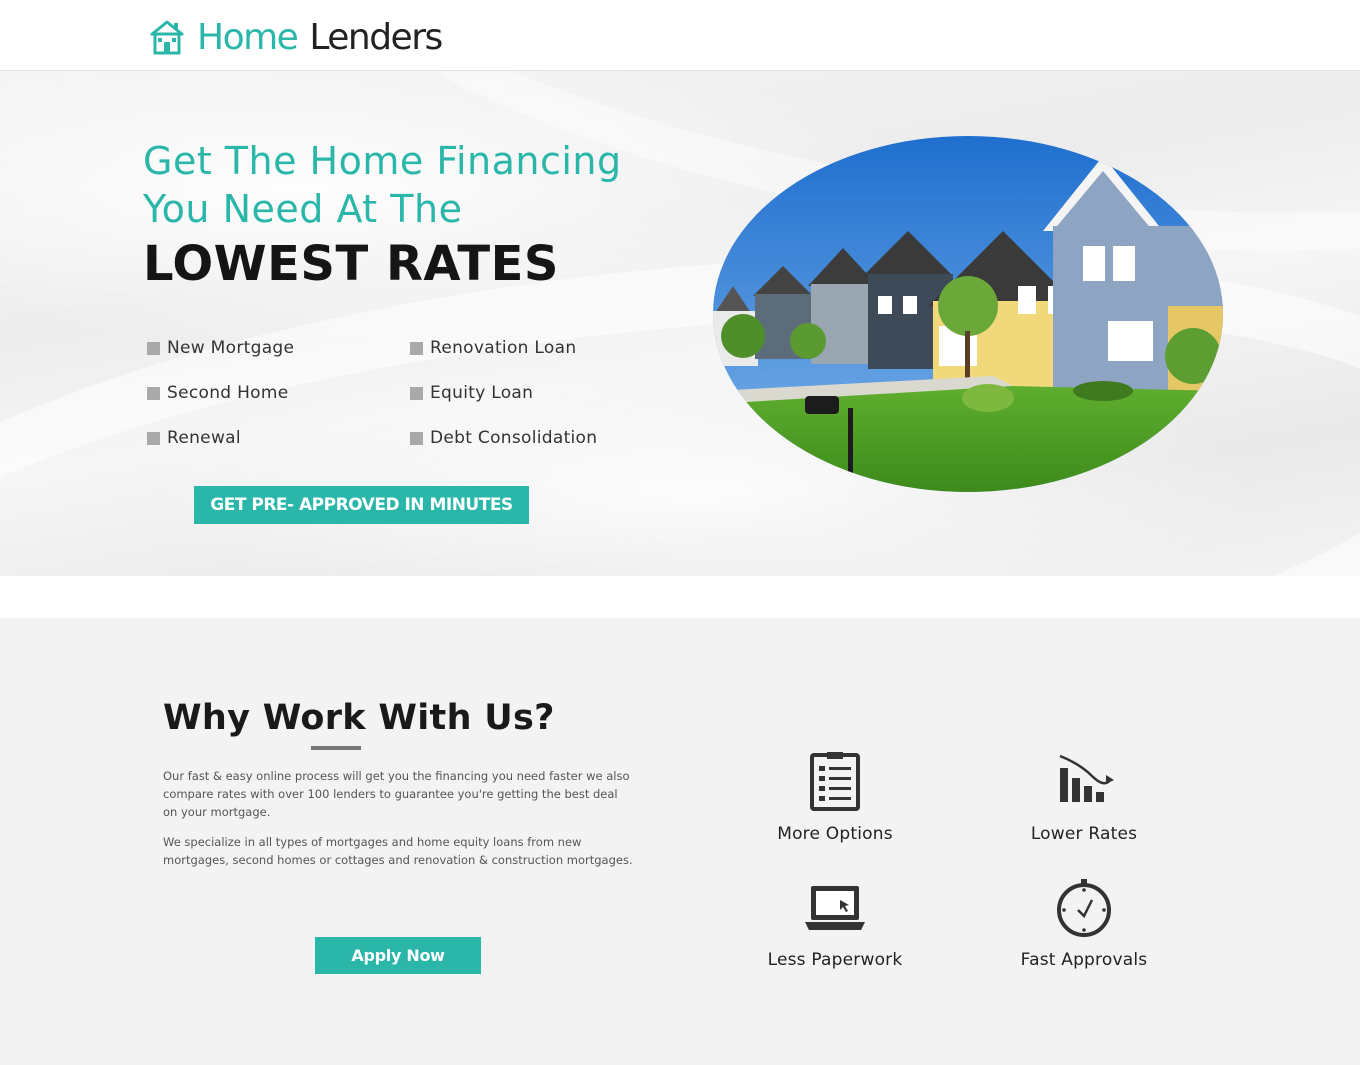 The height and width of the screenshot is (1065, 1360). I want to click on house-logo-icon, so click(167, 37).